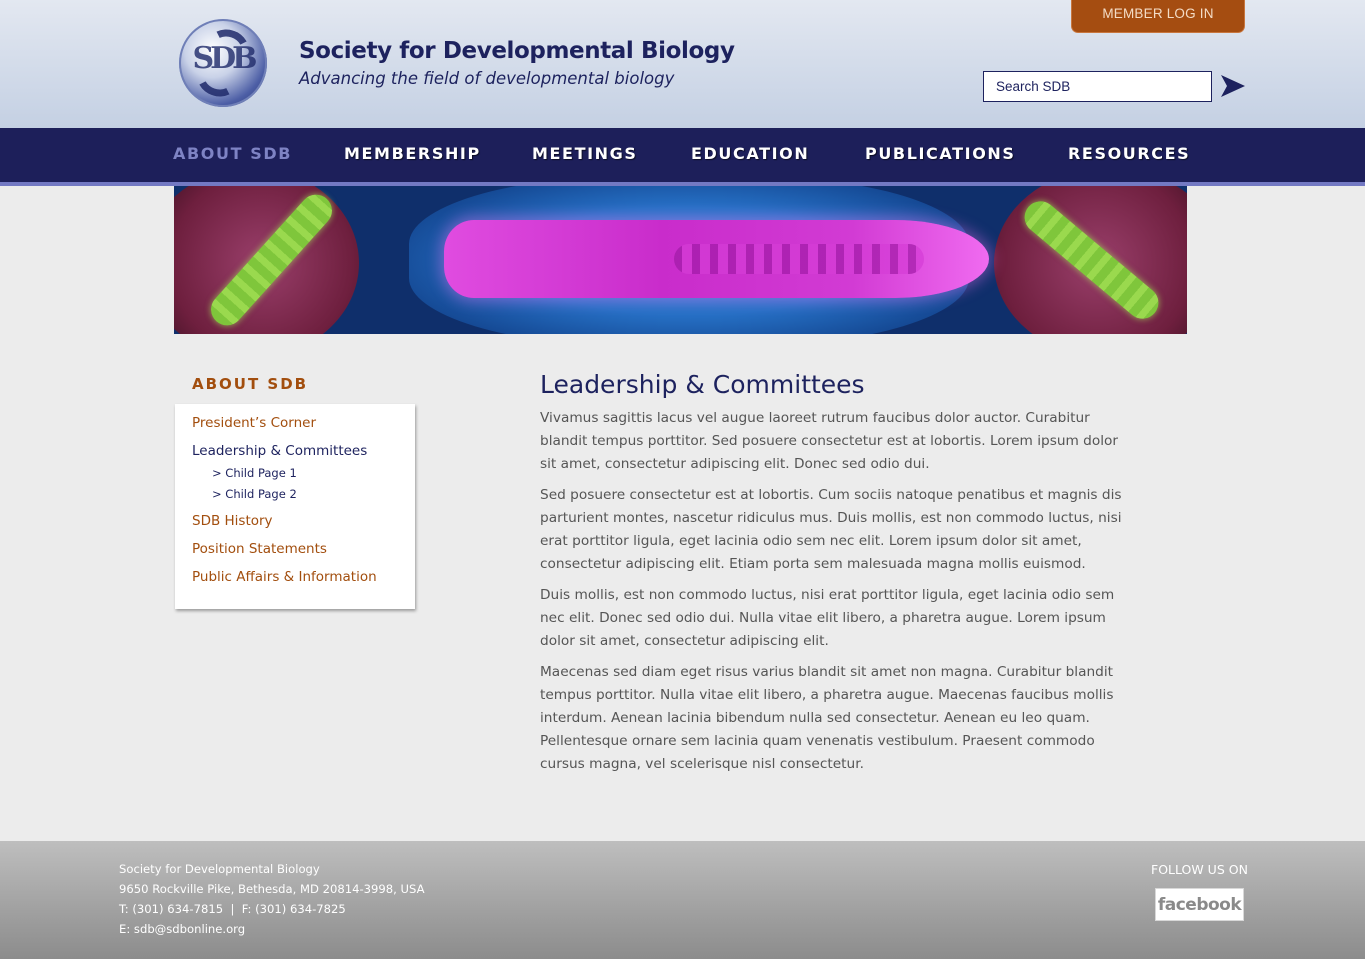  Describe the element at coordinates (940, 154) in the screenshot. I see `nav-item-publications: PUBLICATIONS` at that location.